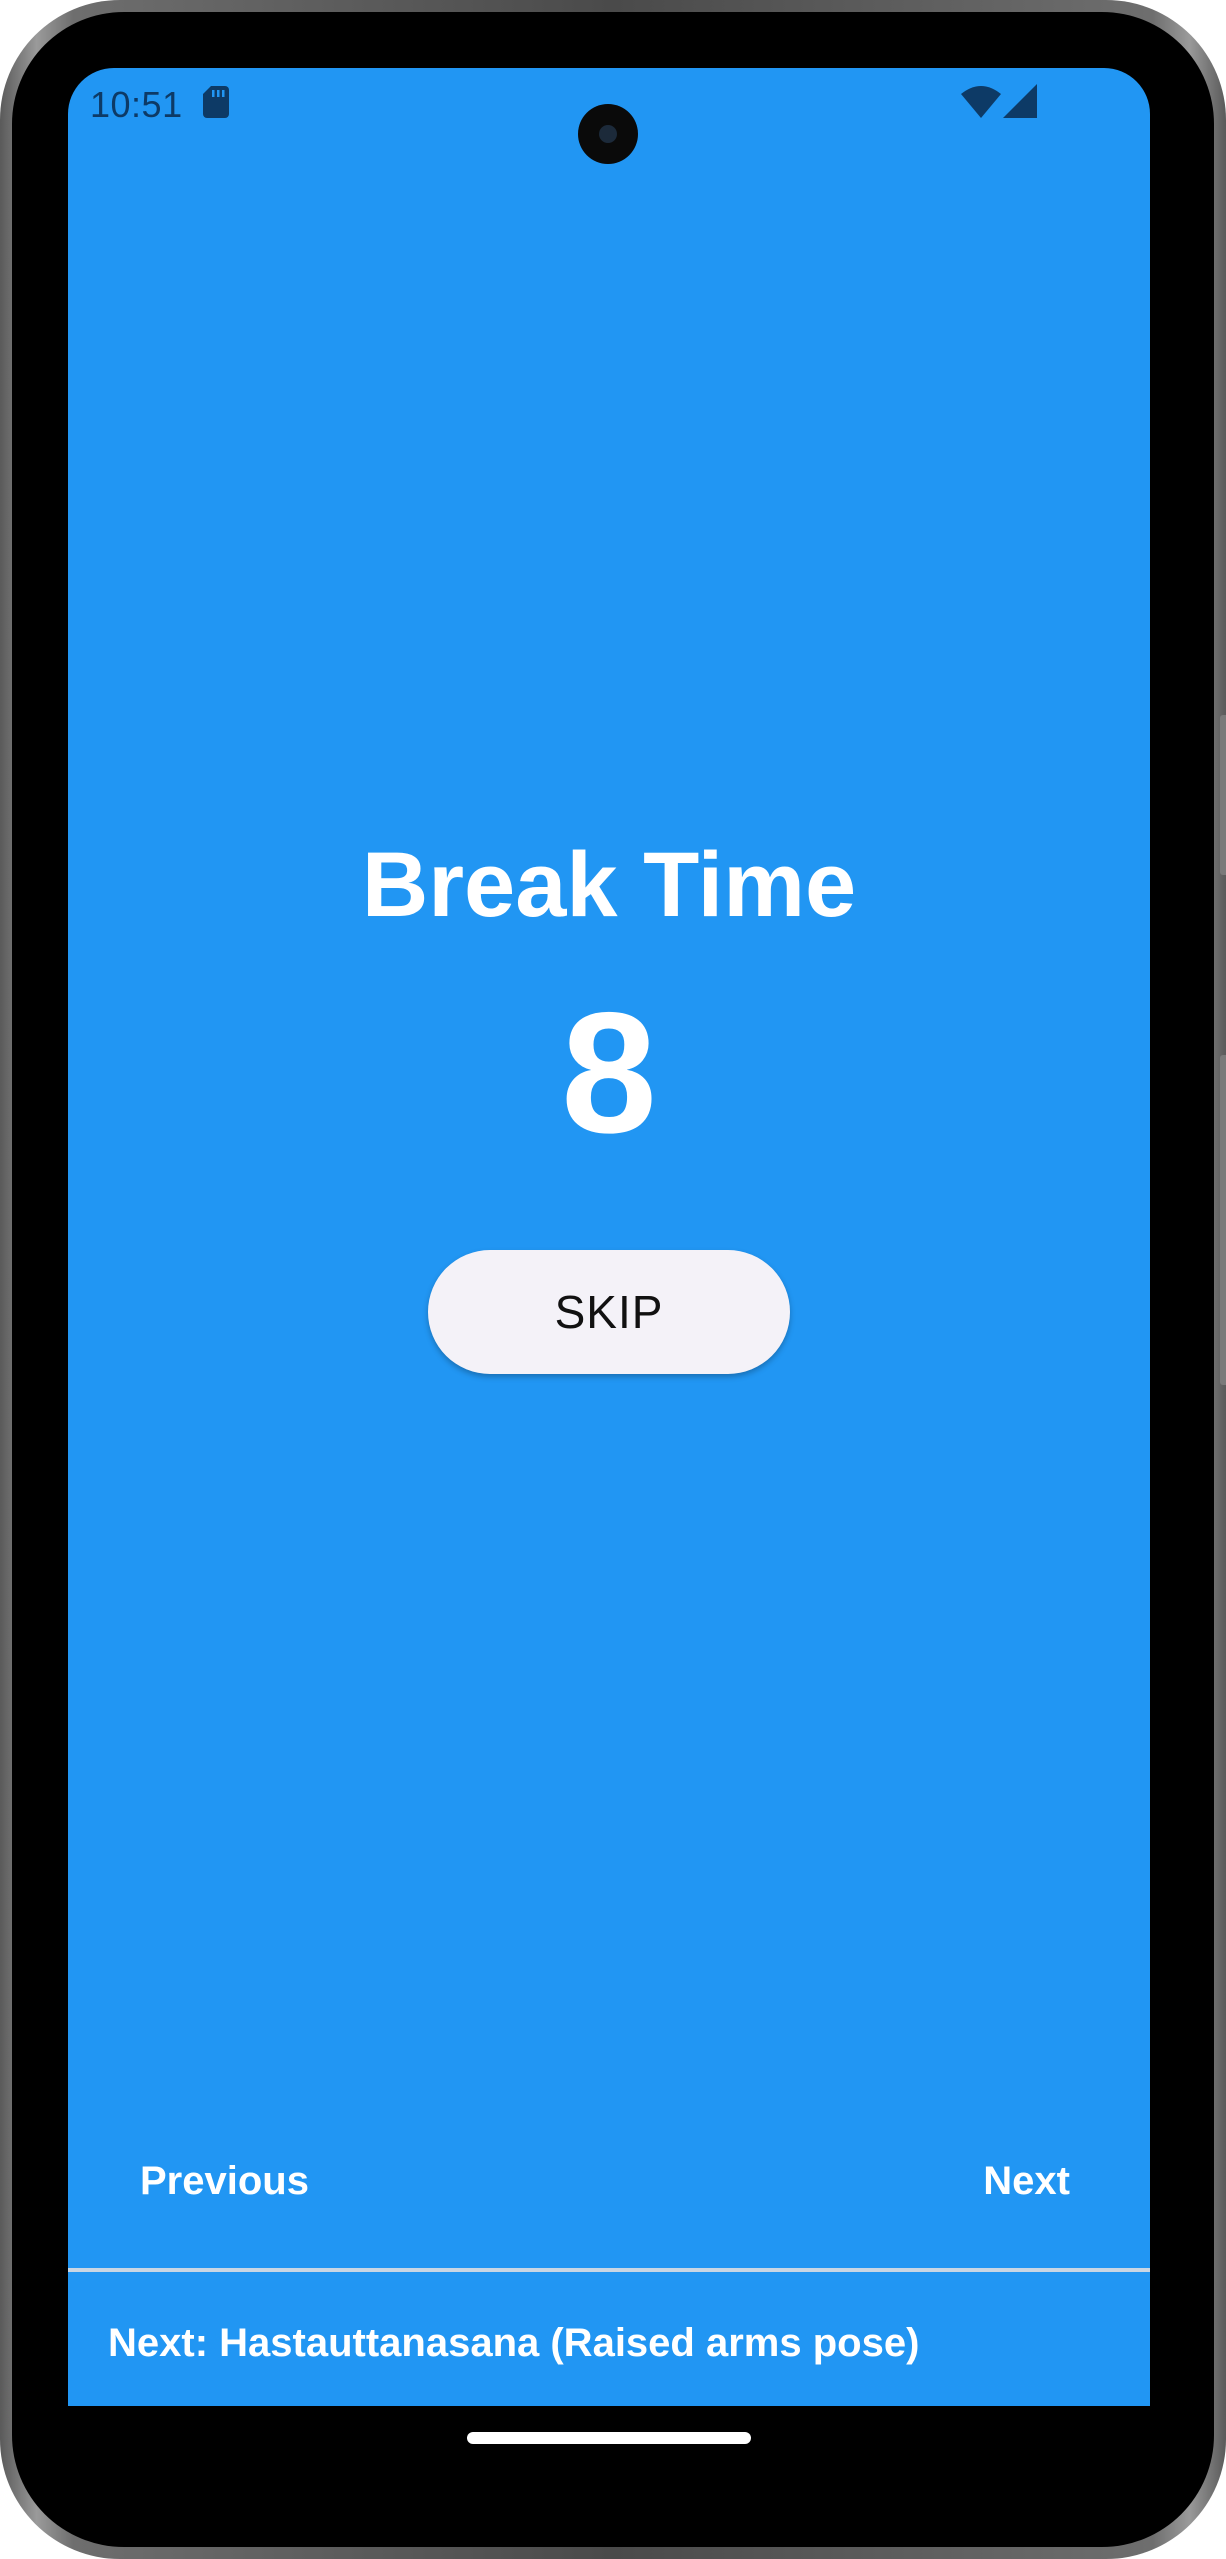 This screenshot has width=1226, height=2559. I want to click on wifi-icon, so click(981, 102).